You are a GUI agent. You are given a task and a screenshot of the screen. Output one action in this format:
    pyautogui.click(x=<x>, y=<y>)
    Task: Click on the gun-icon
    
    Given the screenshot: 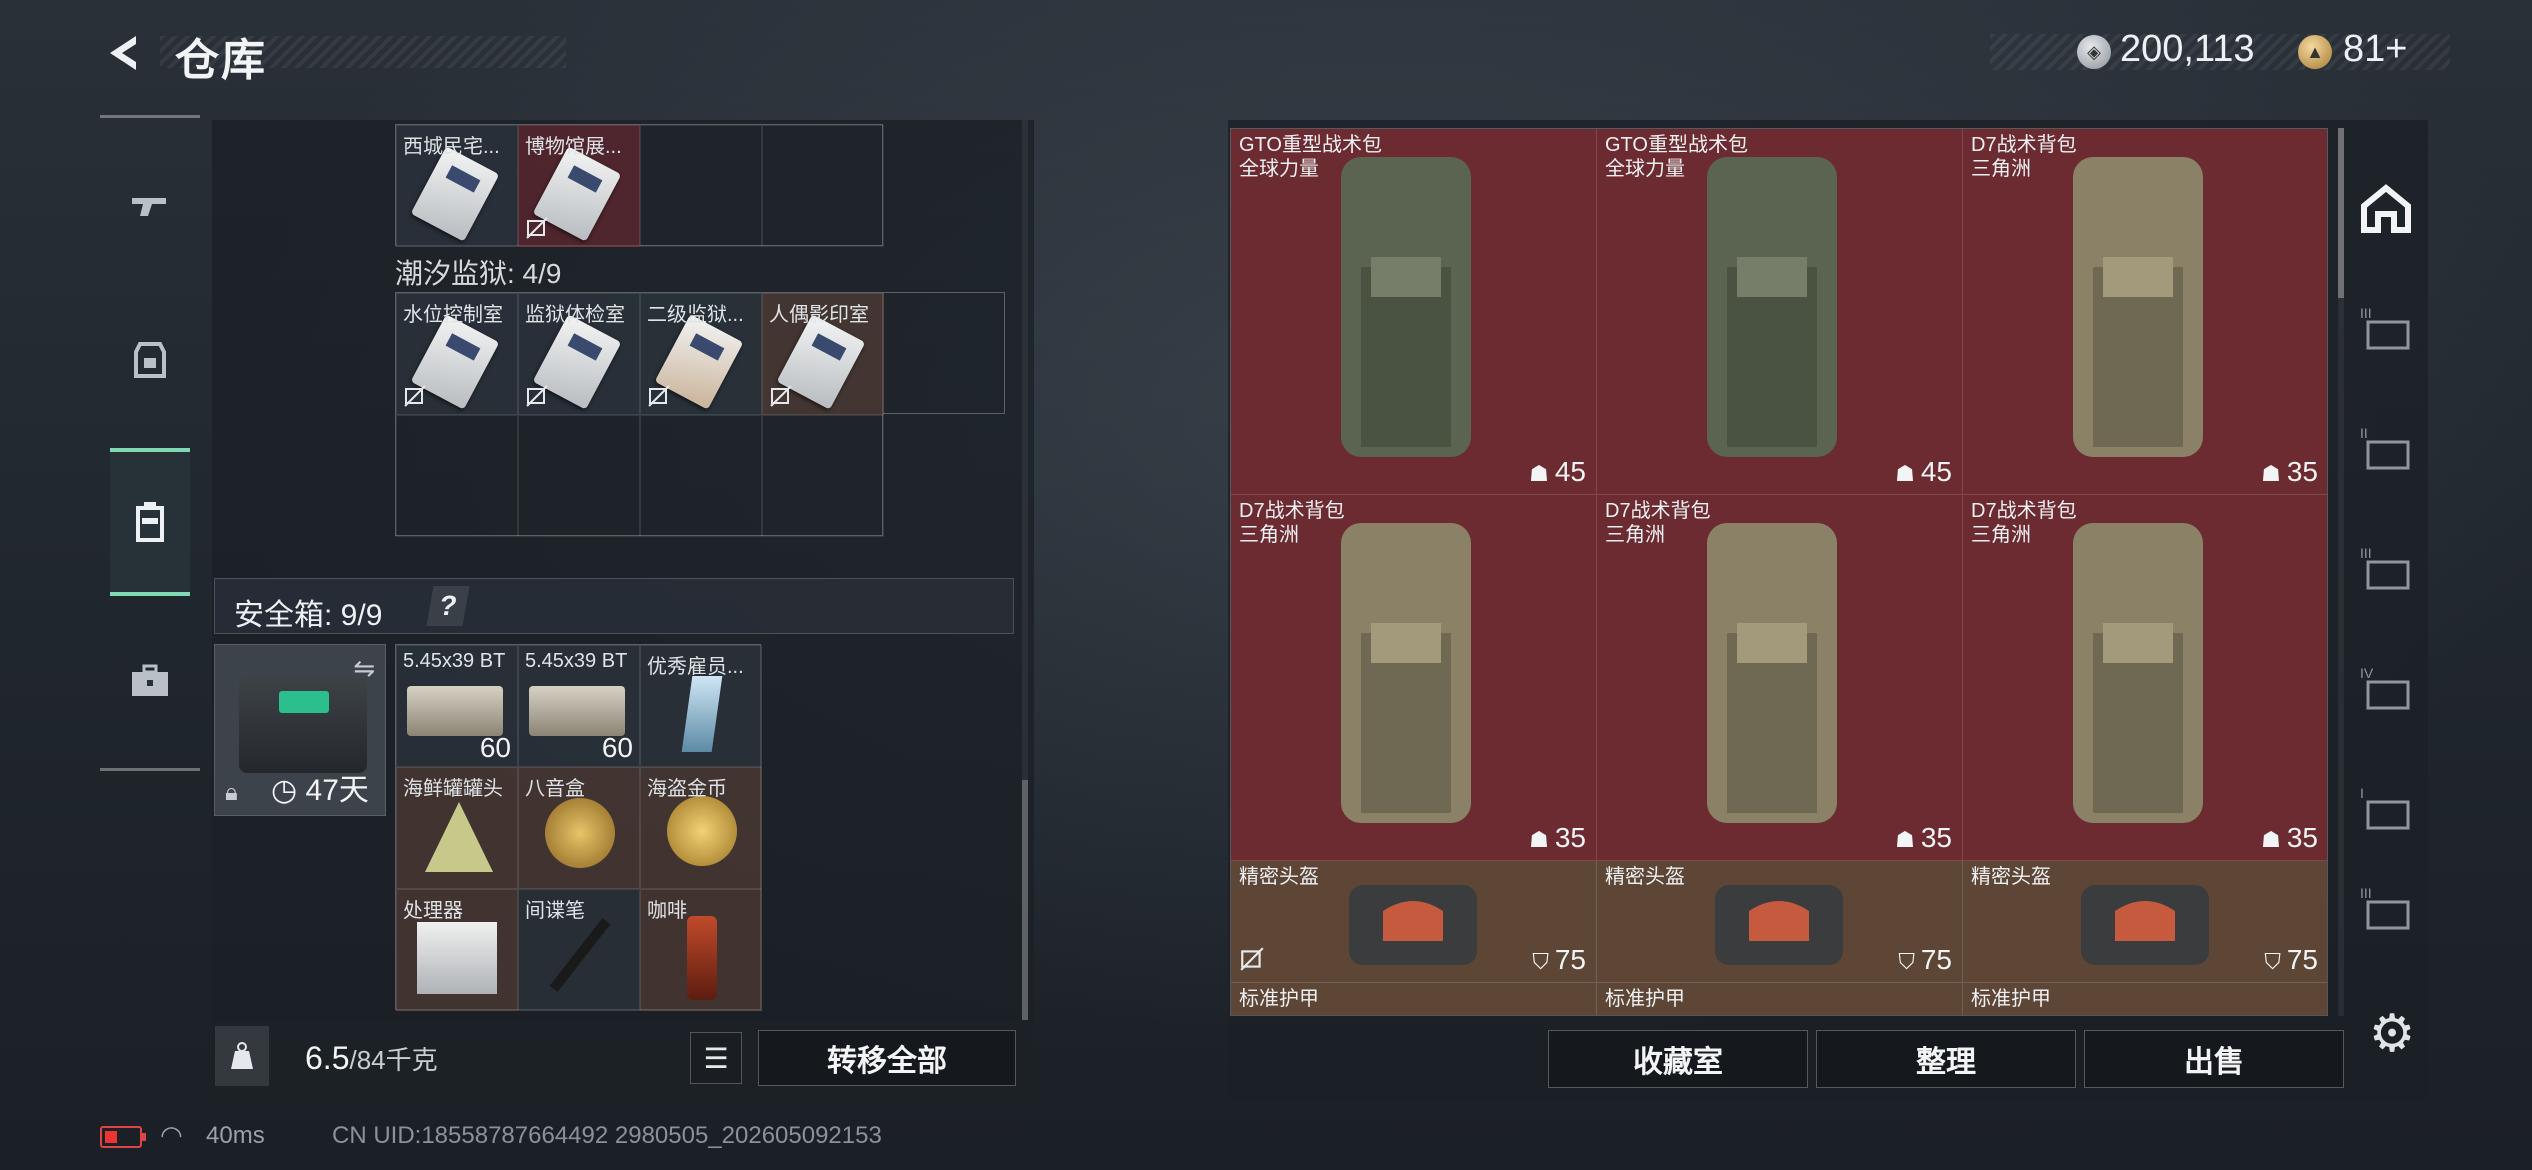 What is the action you would take?
    pyautogui.click(x=149, y=207)
    